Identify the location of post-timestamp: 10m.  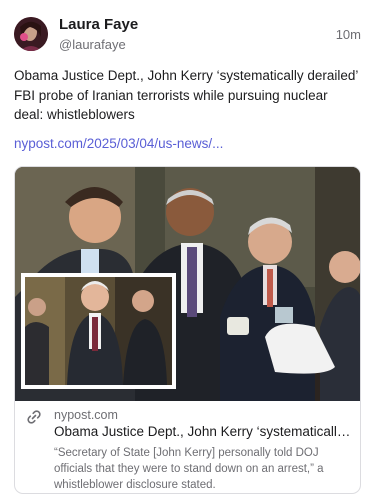
(348, 34).